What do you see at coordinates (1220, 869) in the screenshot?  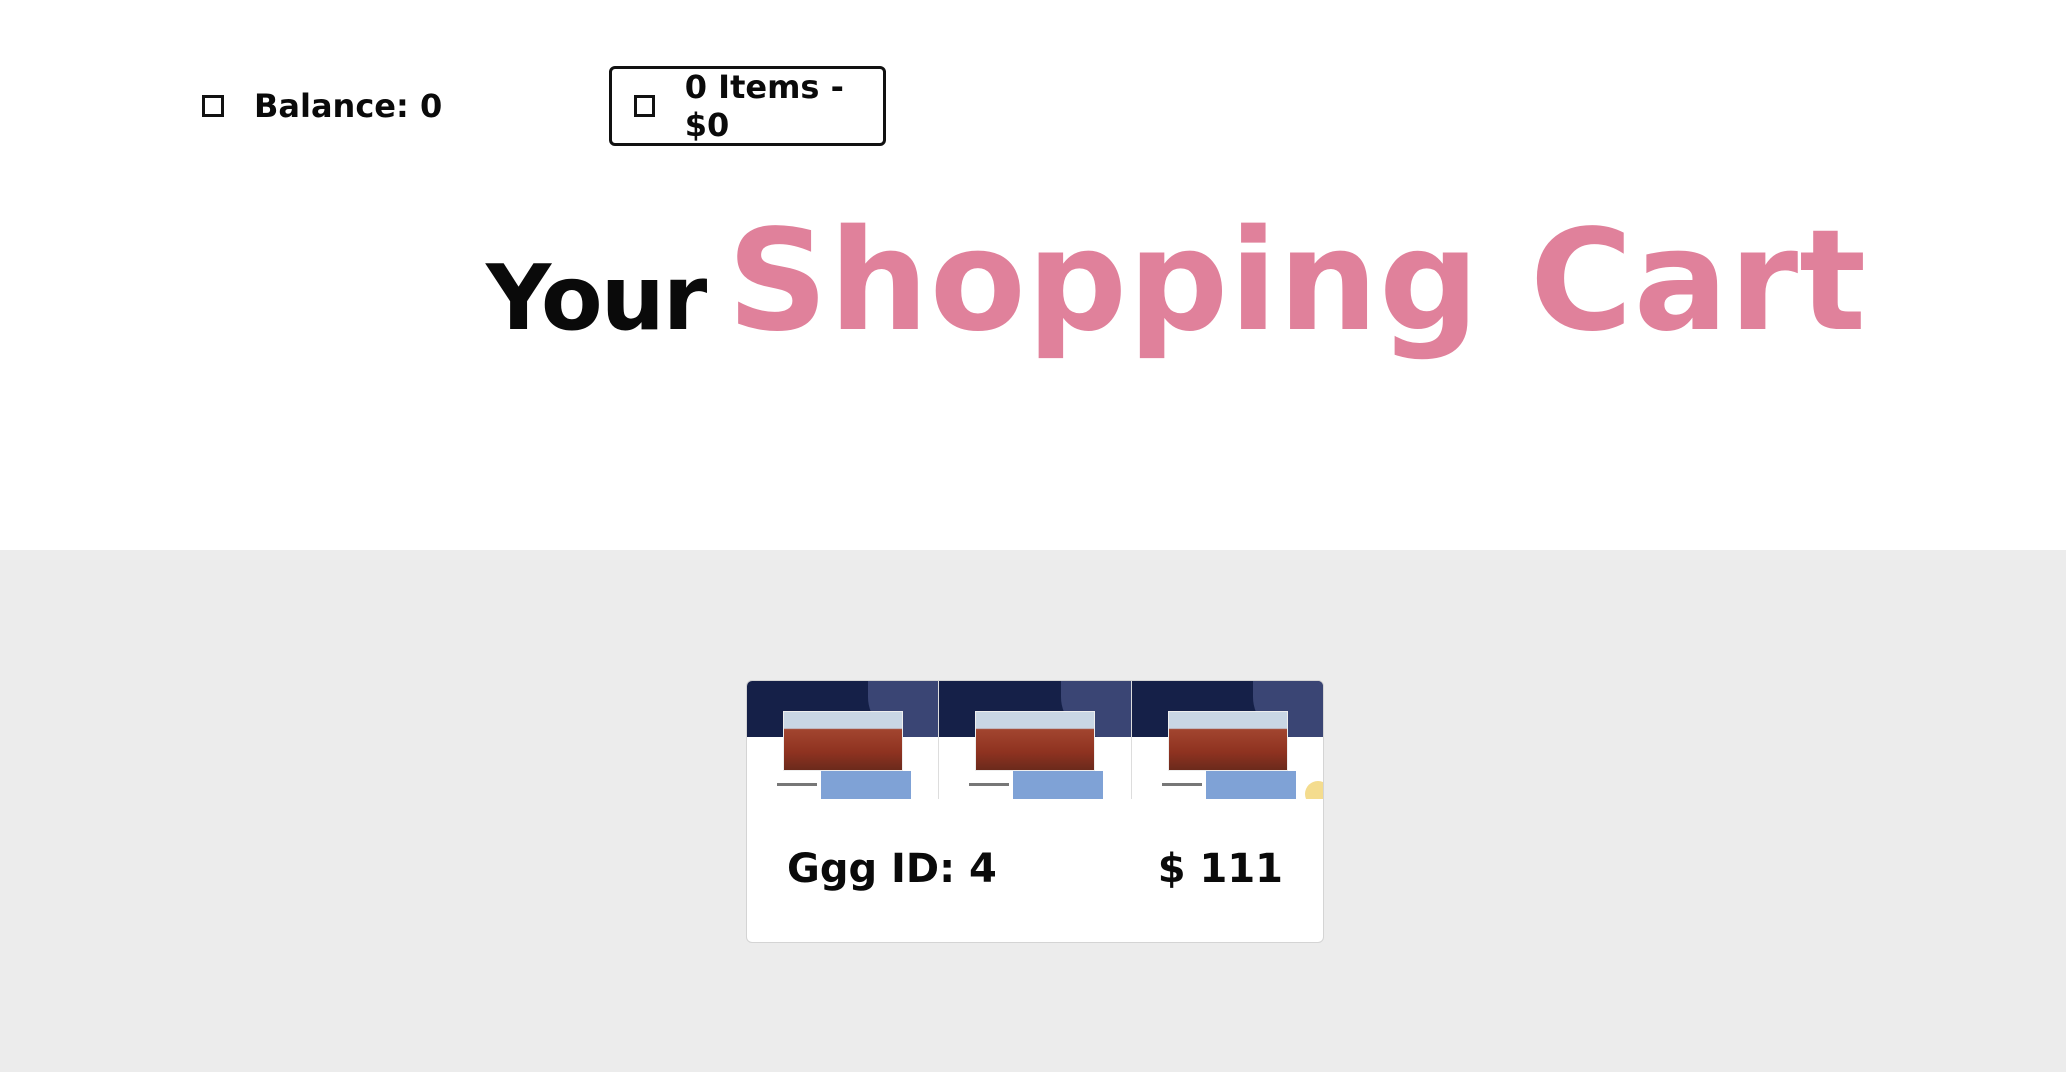 I see `cart-item-price: $ 111` at bounding box center [1220, 869].